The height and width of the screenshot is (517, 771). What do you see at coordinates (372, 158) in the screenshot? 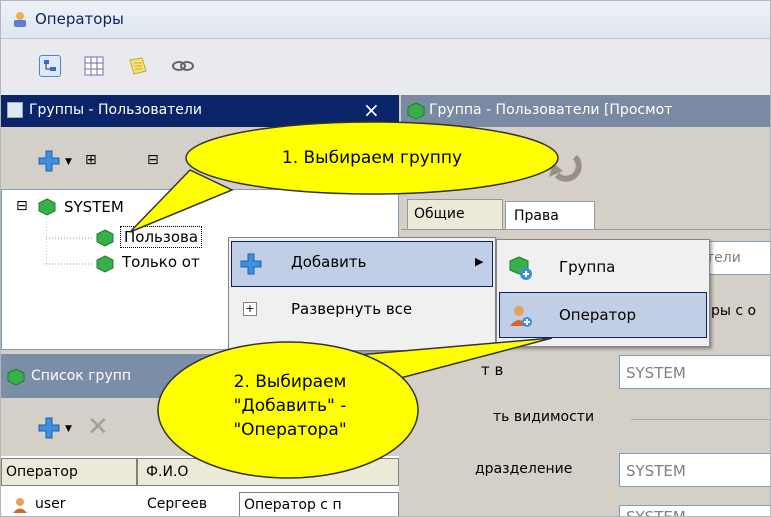
I see `callout-1-text: 1. Выбираем группу` at bounding box center [372, 158].